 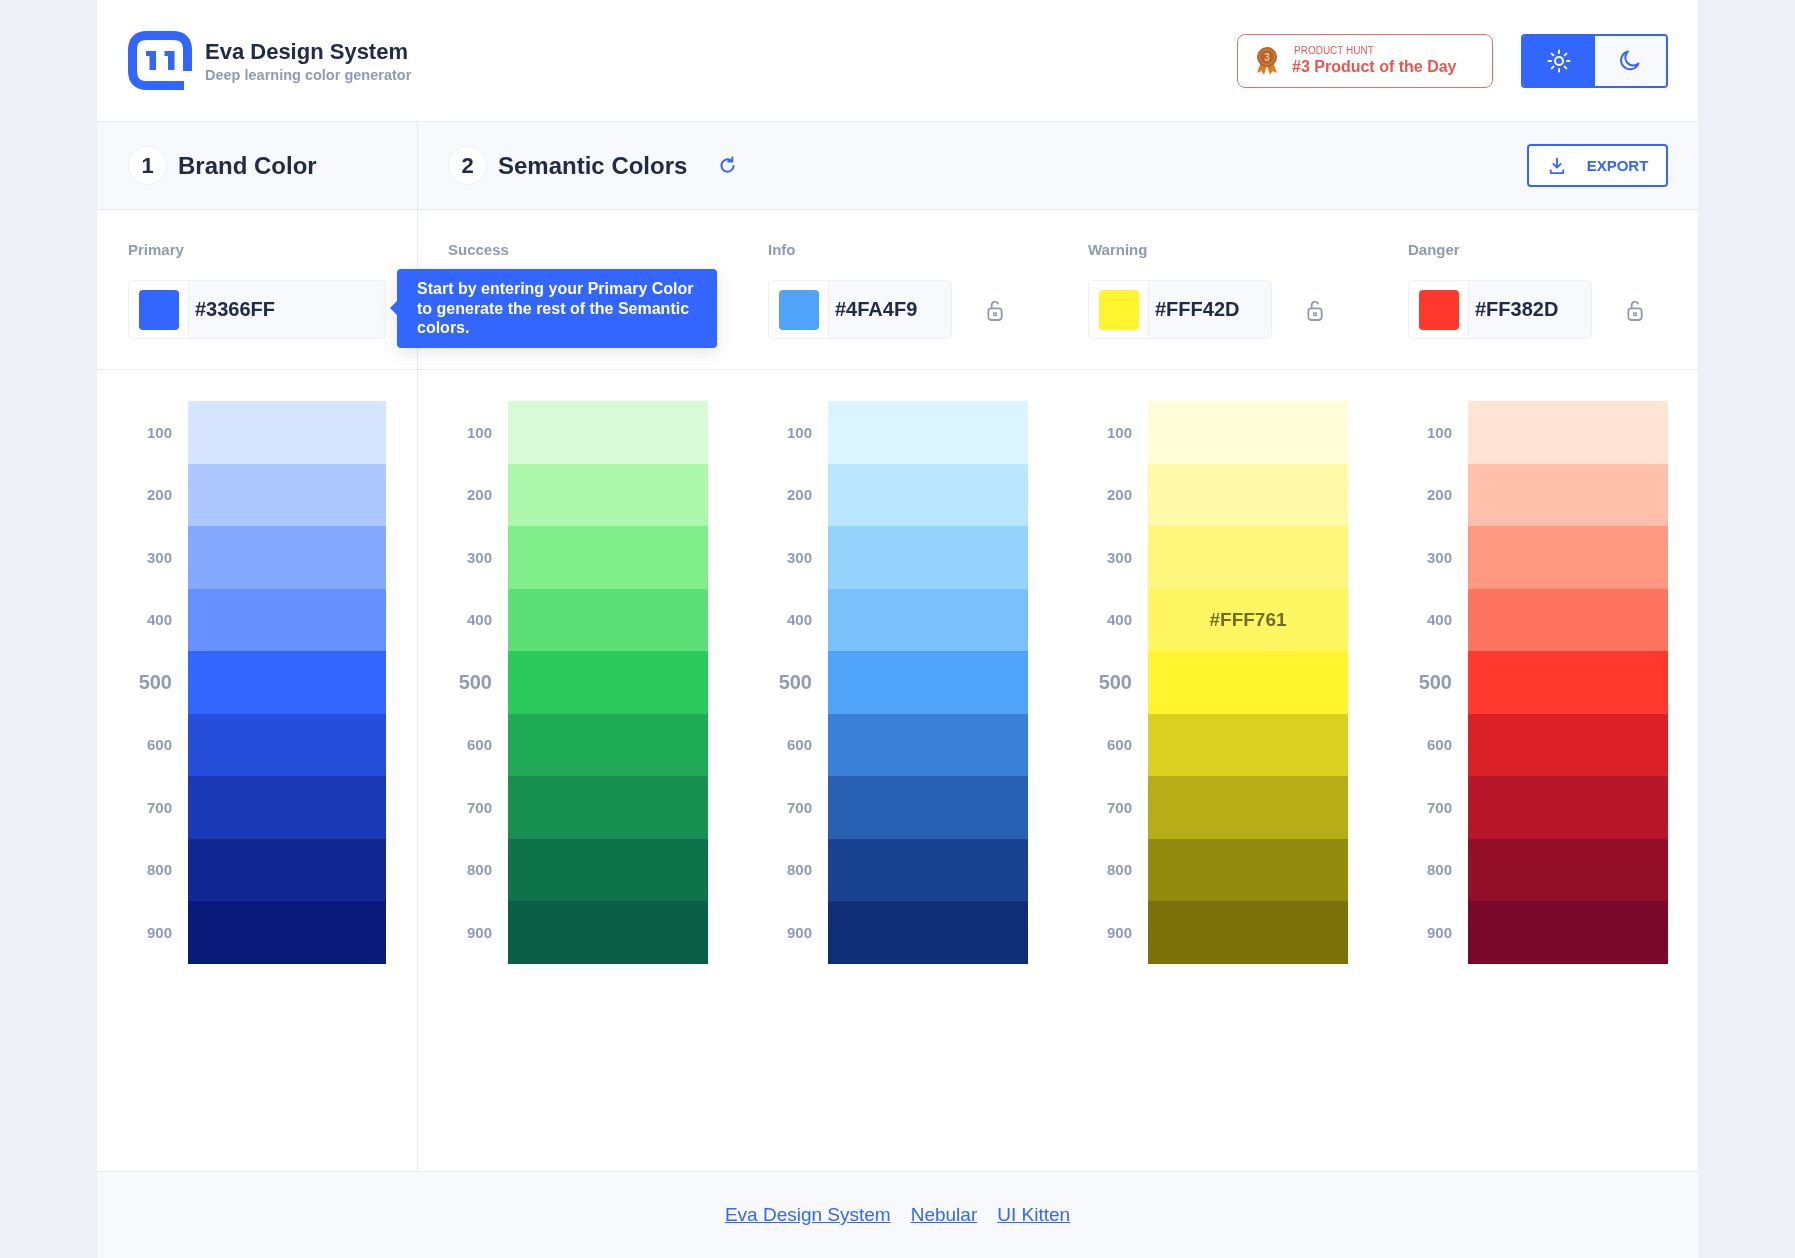 What do you see at coordinates (593, 165) in the screenshot?
I see `section-title: Semantic Colors` at bounding box center [593, 165].